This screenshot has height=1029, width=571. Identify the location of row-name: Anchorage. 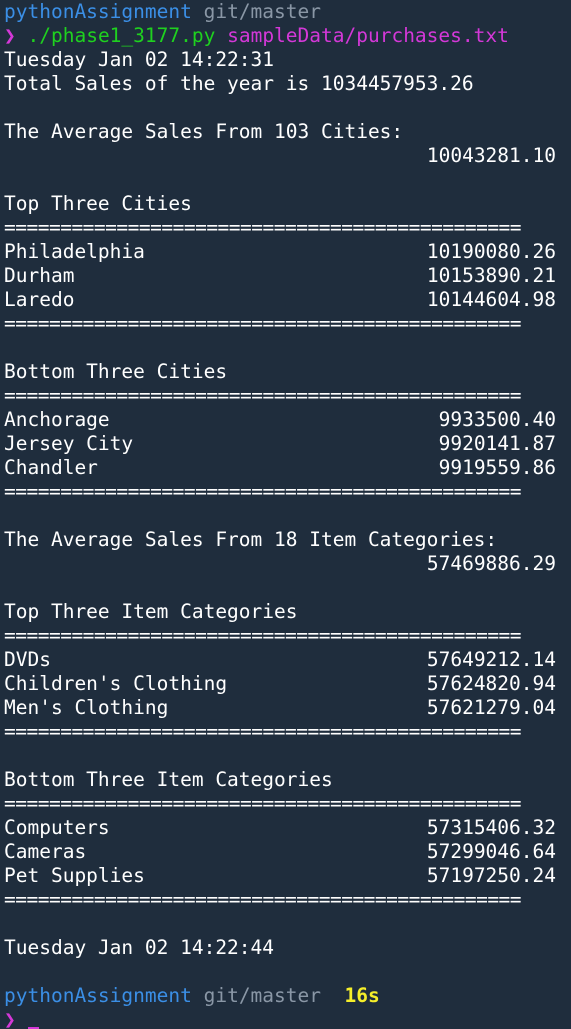
(57, 419).